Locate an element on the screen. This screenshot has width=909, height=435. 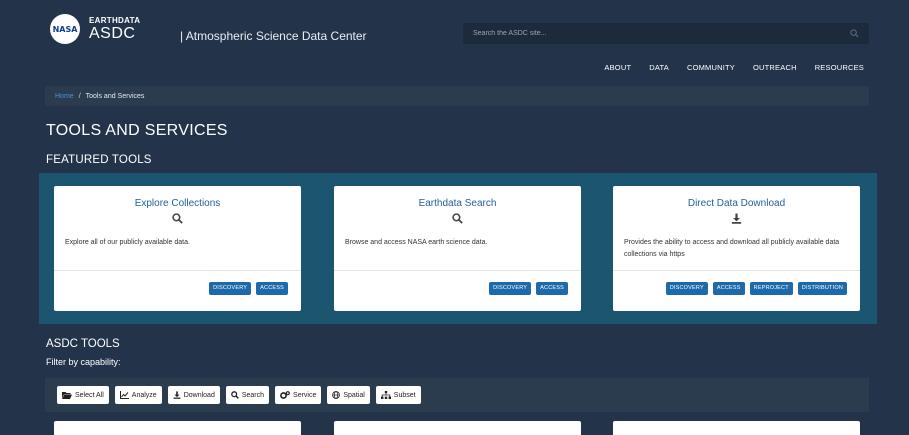
card-title: Explore Collections is located at coordinates (177, 203).